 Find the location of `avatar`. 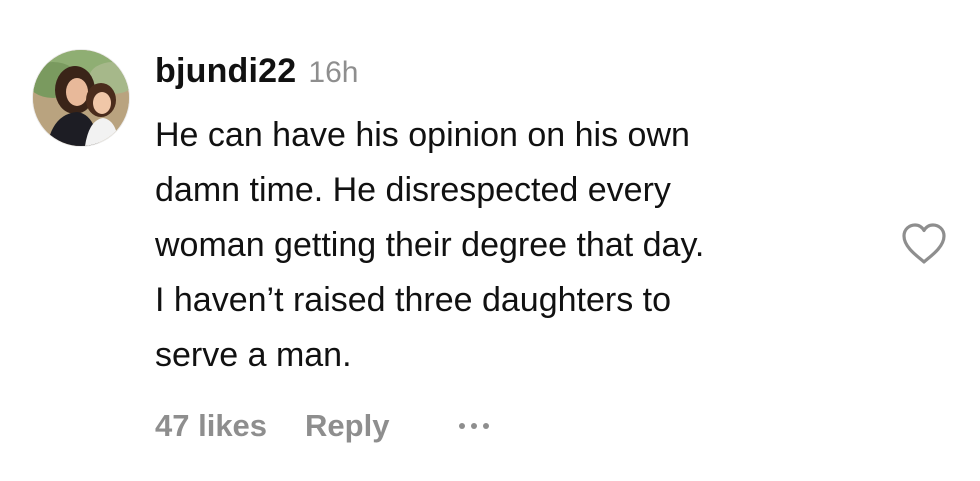

avatar is located at coordinates (81, 98).